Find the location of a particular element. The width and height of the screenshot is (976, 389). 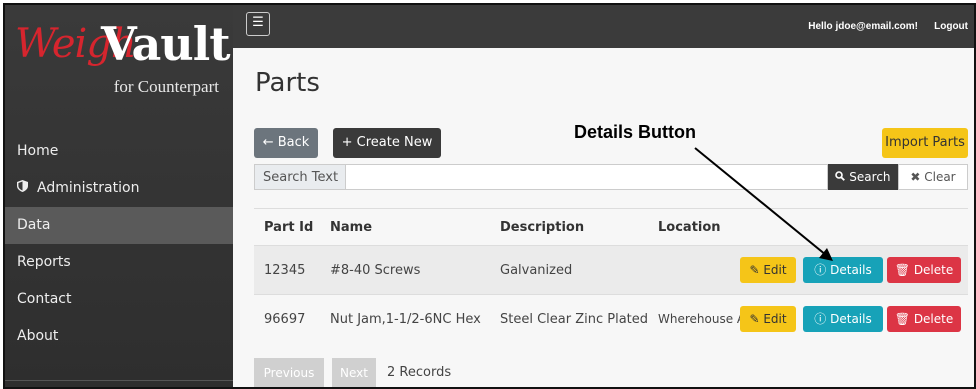

sidebar-item-label: Administration is located at coordinates (88, 188).